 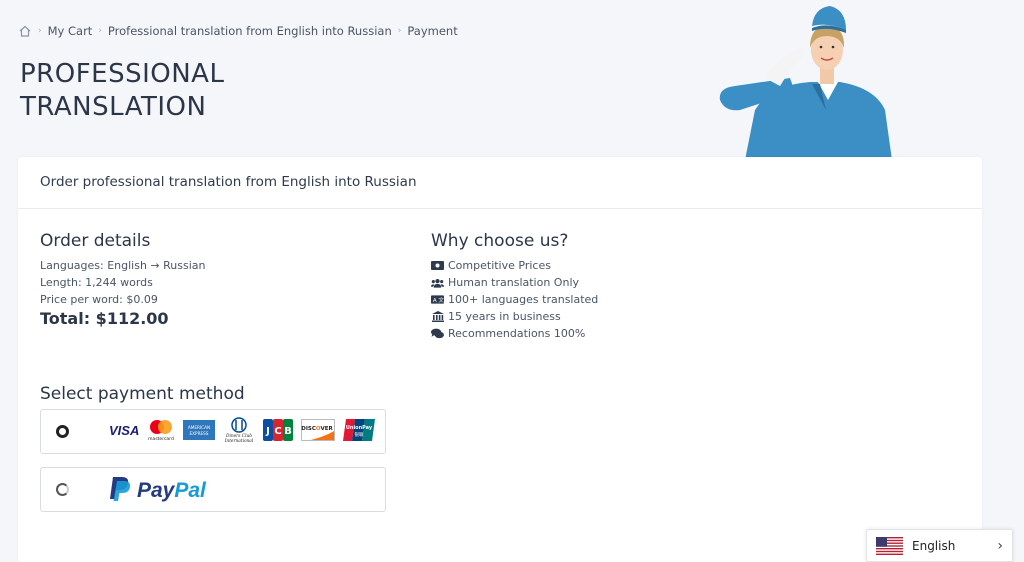 I want to click on list-item: Human translation Only, so click(x=611, y=282).